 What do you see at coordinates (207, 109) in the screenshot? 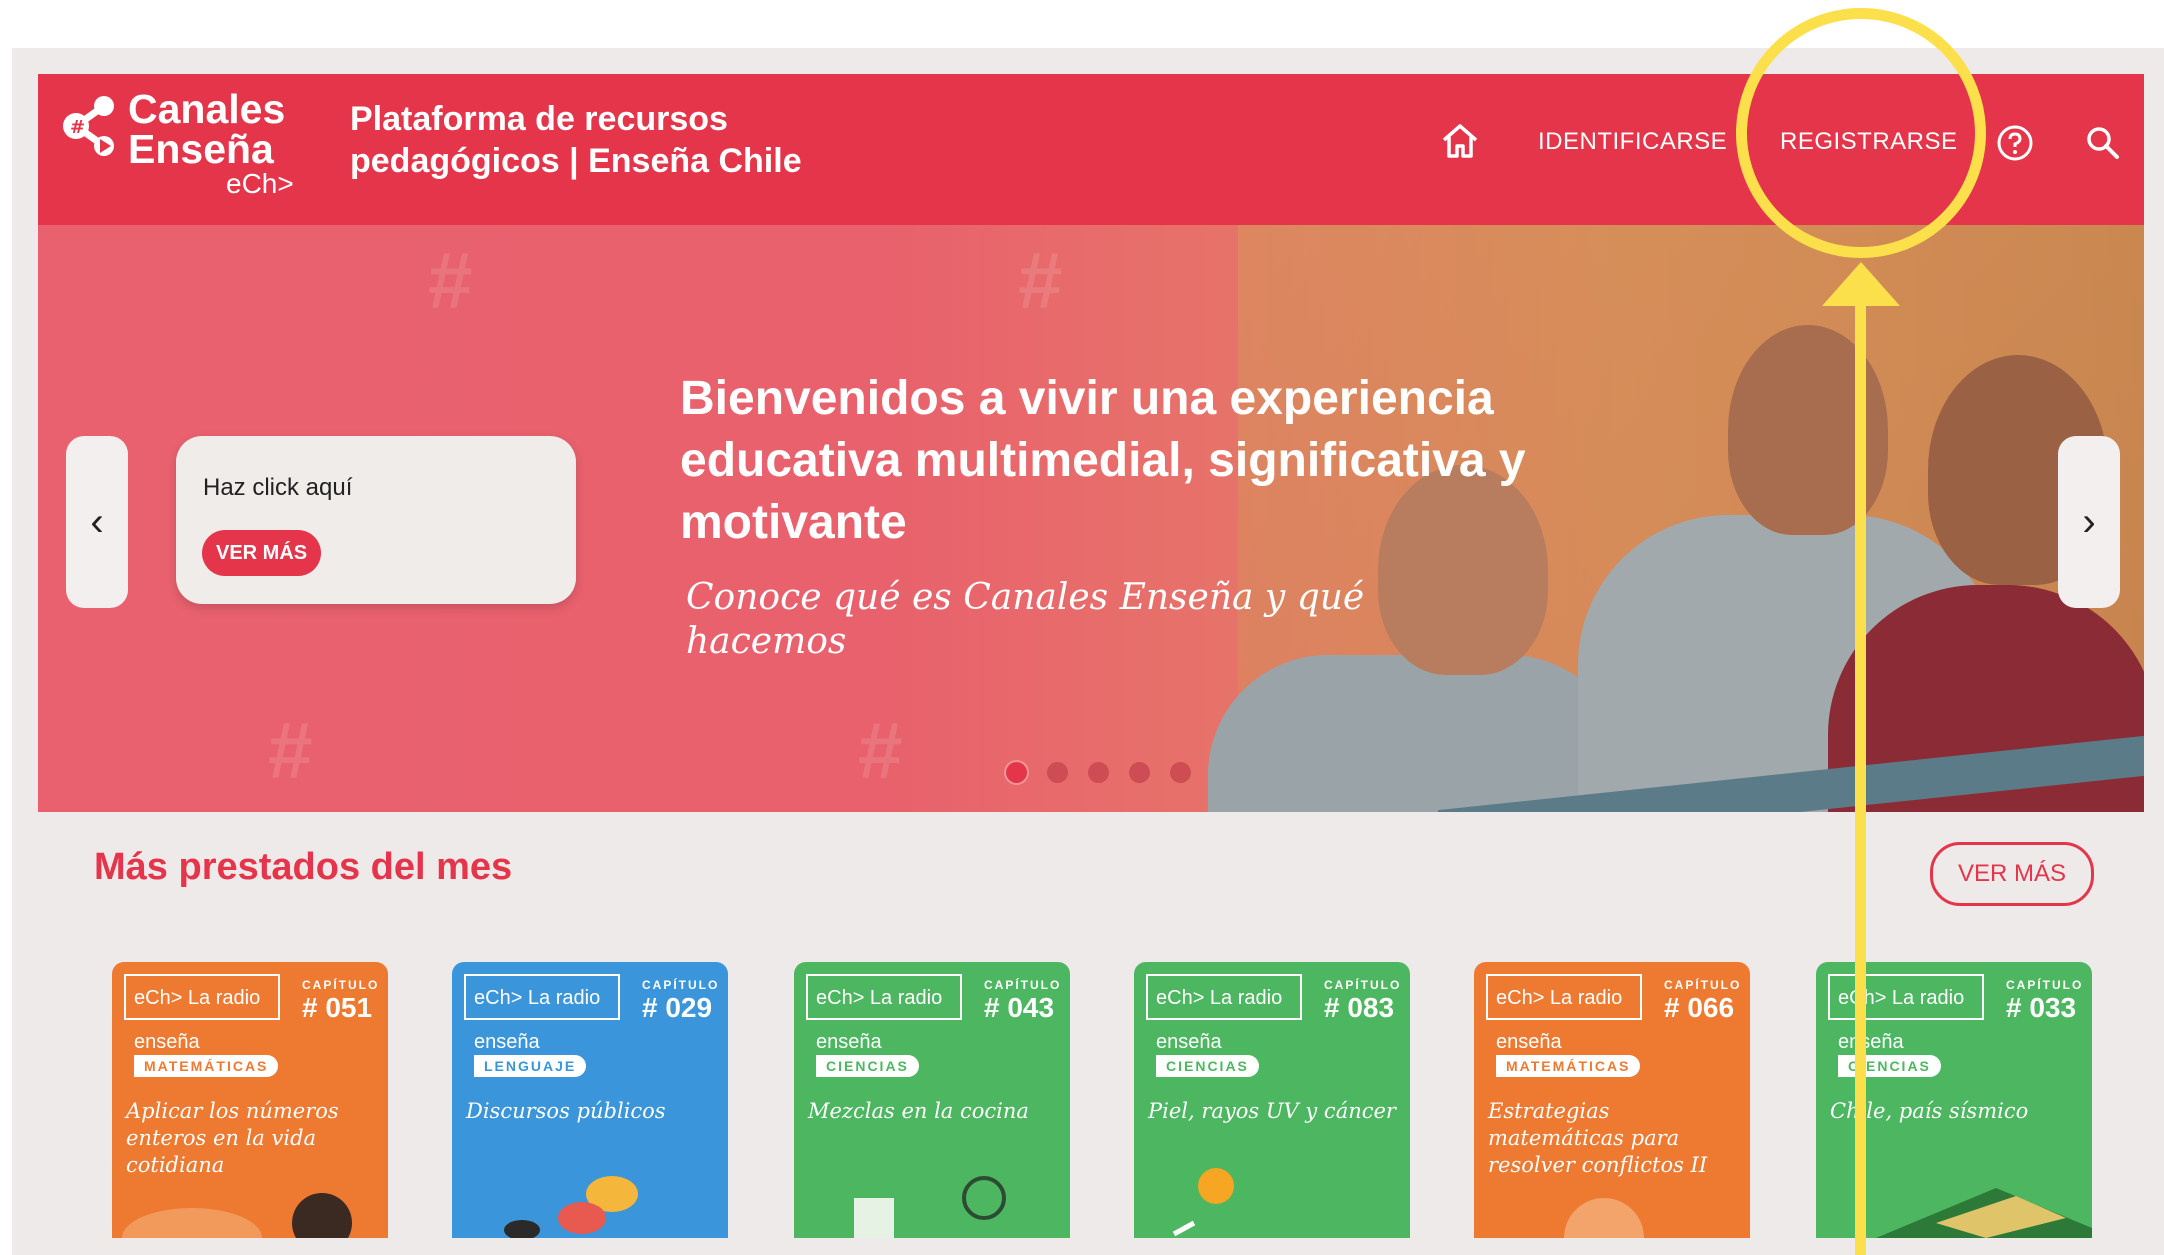
I see `logo-text-canales: Canales` at bounding box center [207, 109].